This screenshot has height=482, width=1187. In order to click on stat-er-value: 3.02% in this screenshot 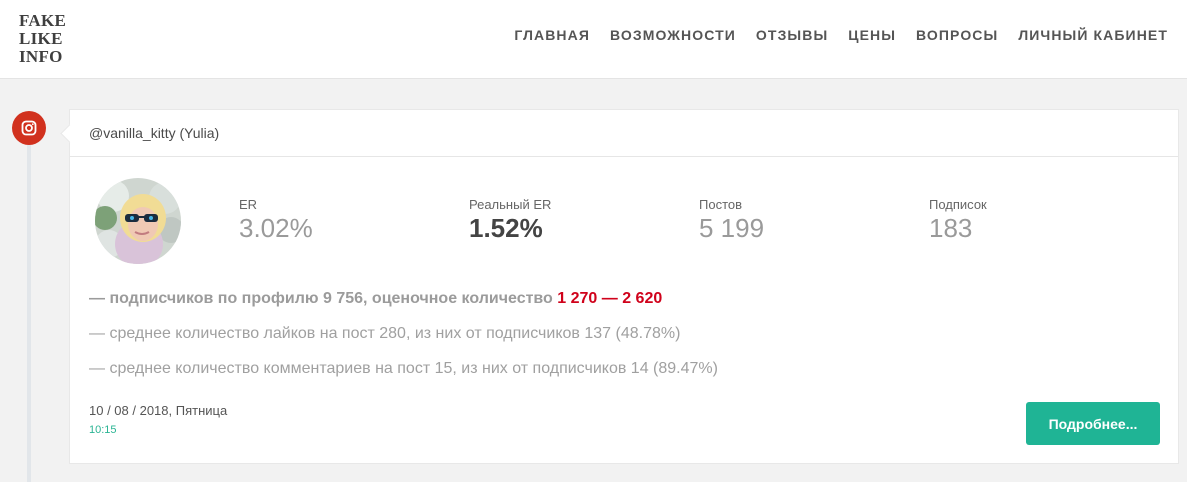, I will do `click(276, 228)`.